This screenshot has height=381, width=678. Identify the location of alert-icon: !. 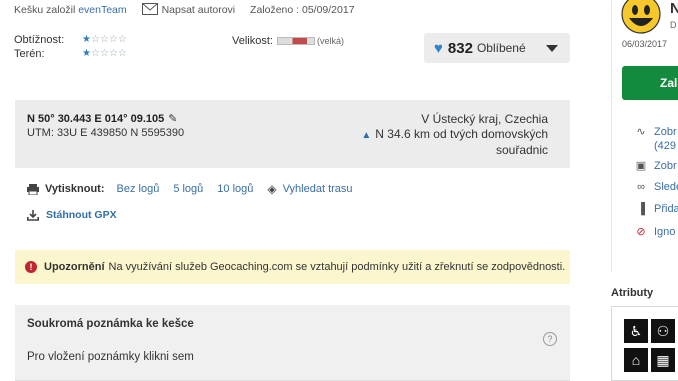
(31, 267).